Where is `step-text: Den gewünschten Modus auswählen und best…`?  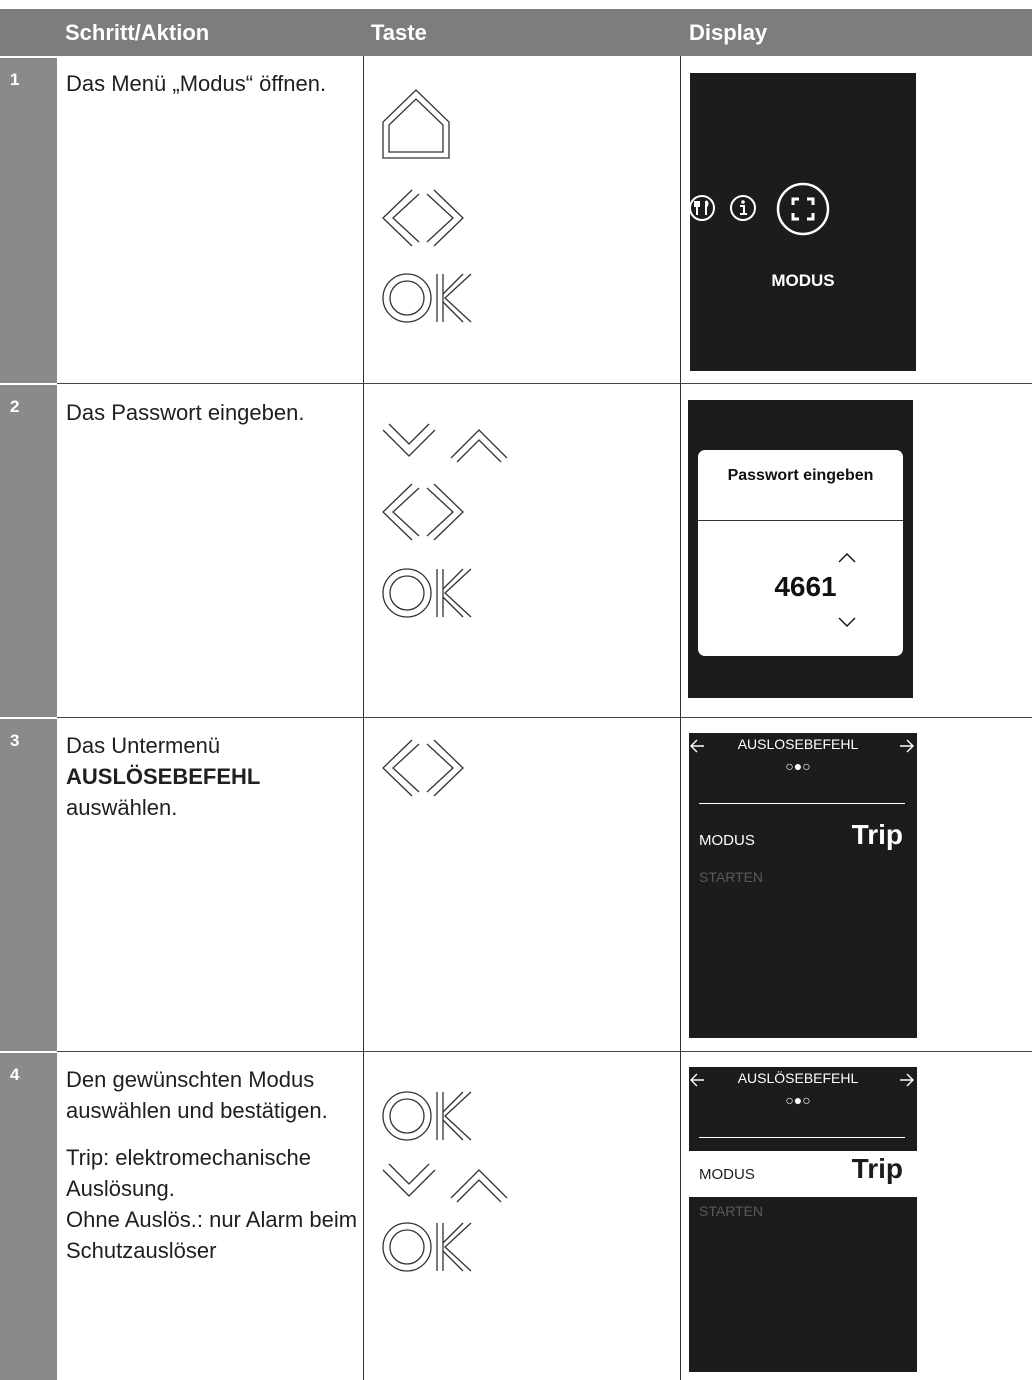 step-text: Den gewünschten Modus auswählen und best… is located at coordinates (197, 1095).